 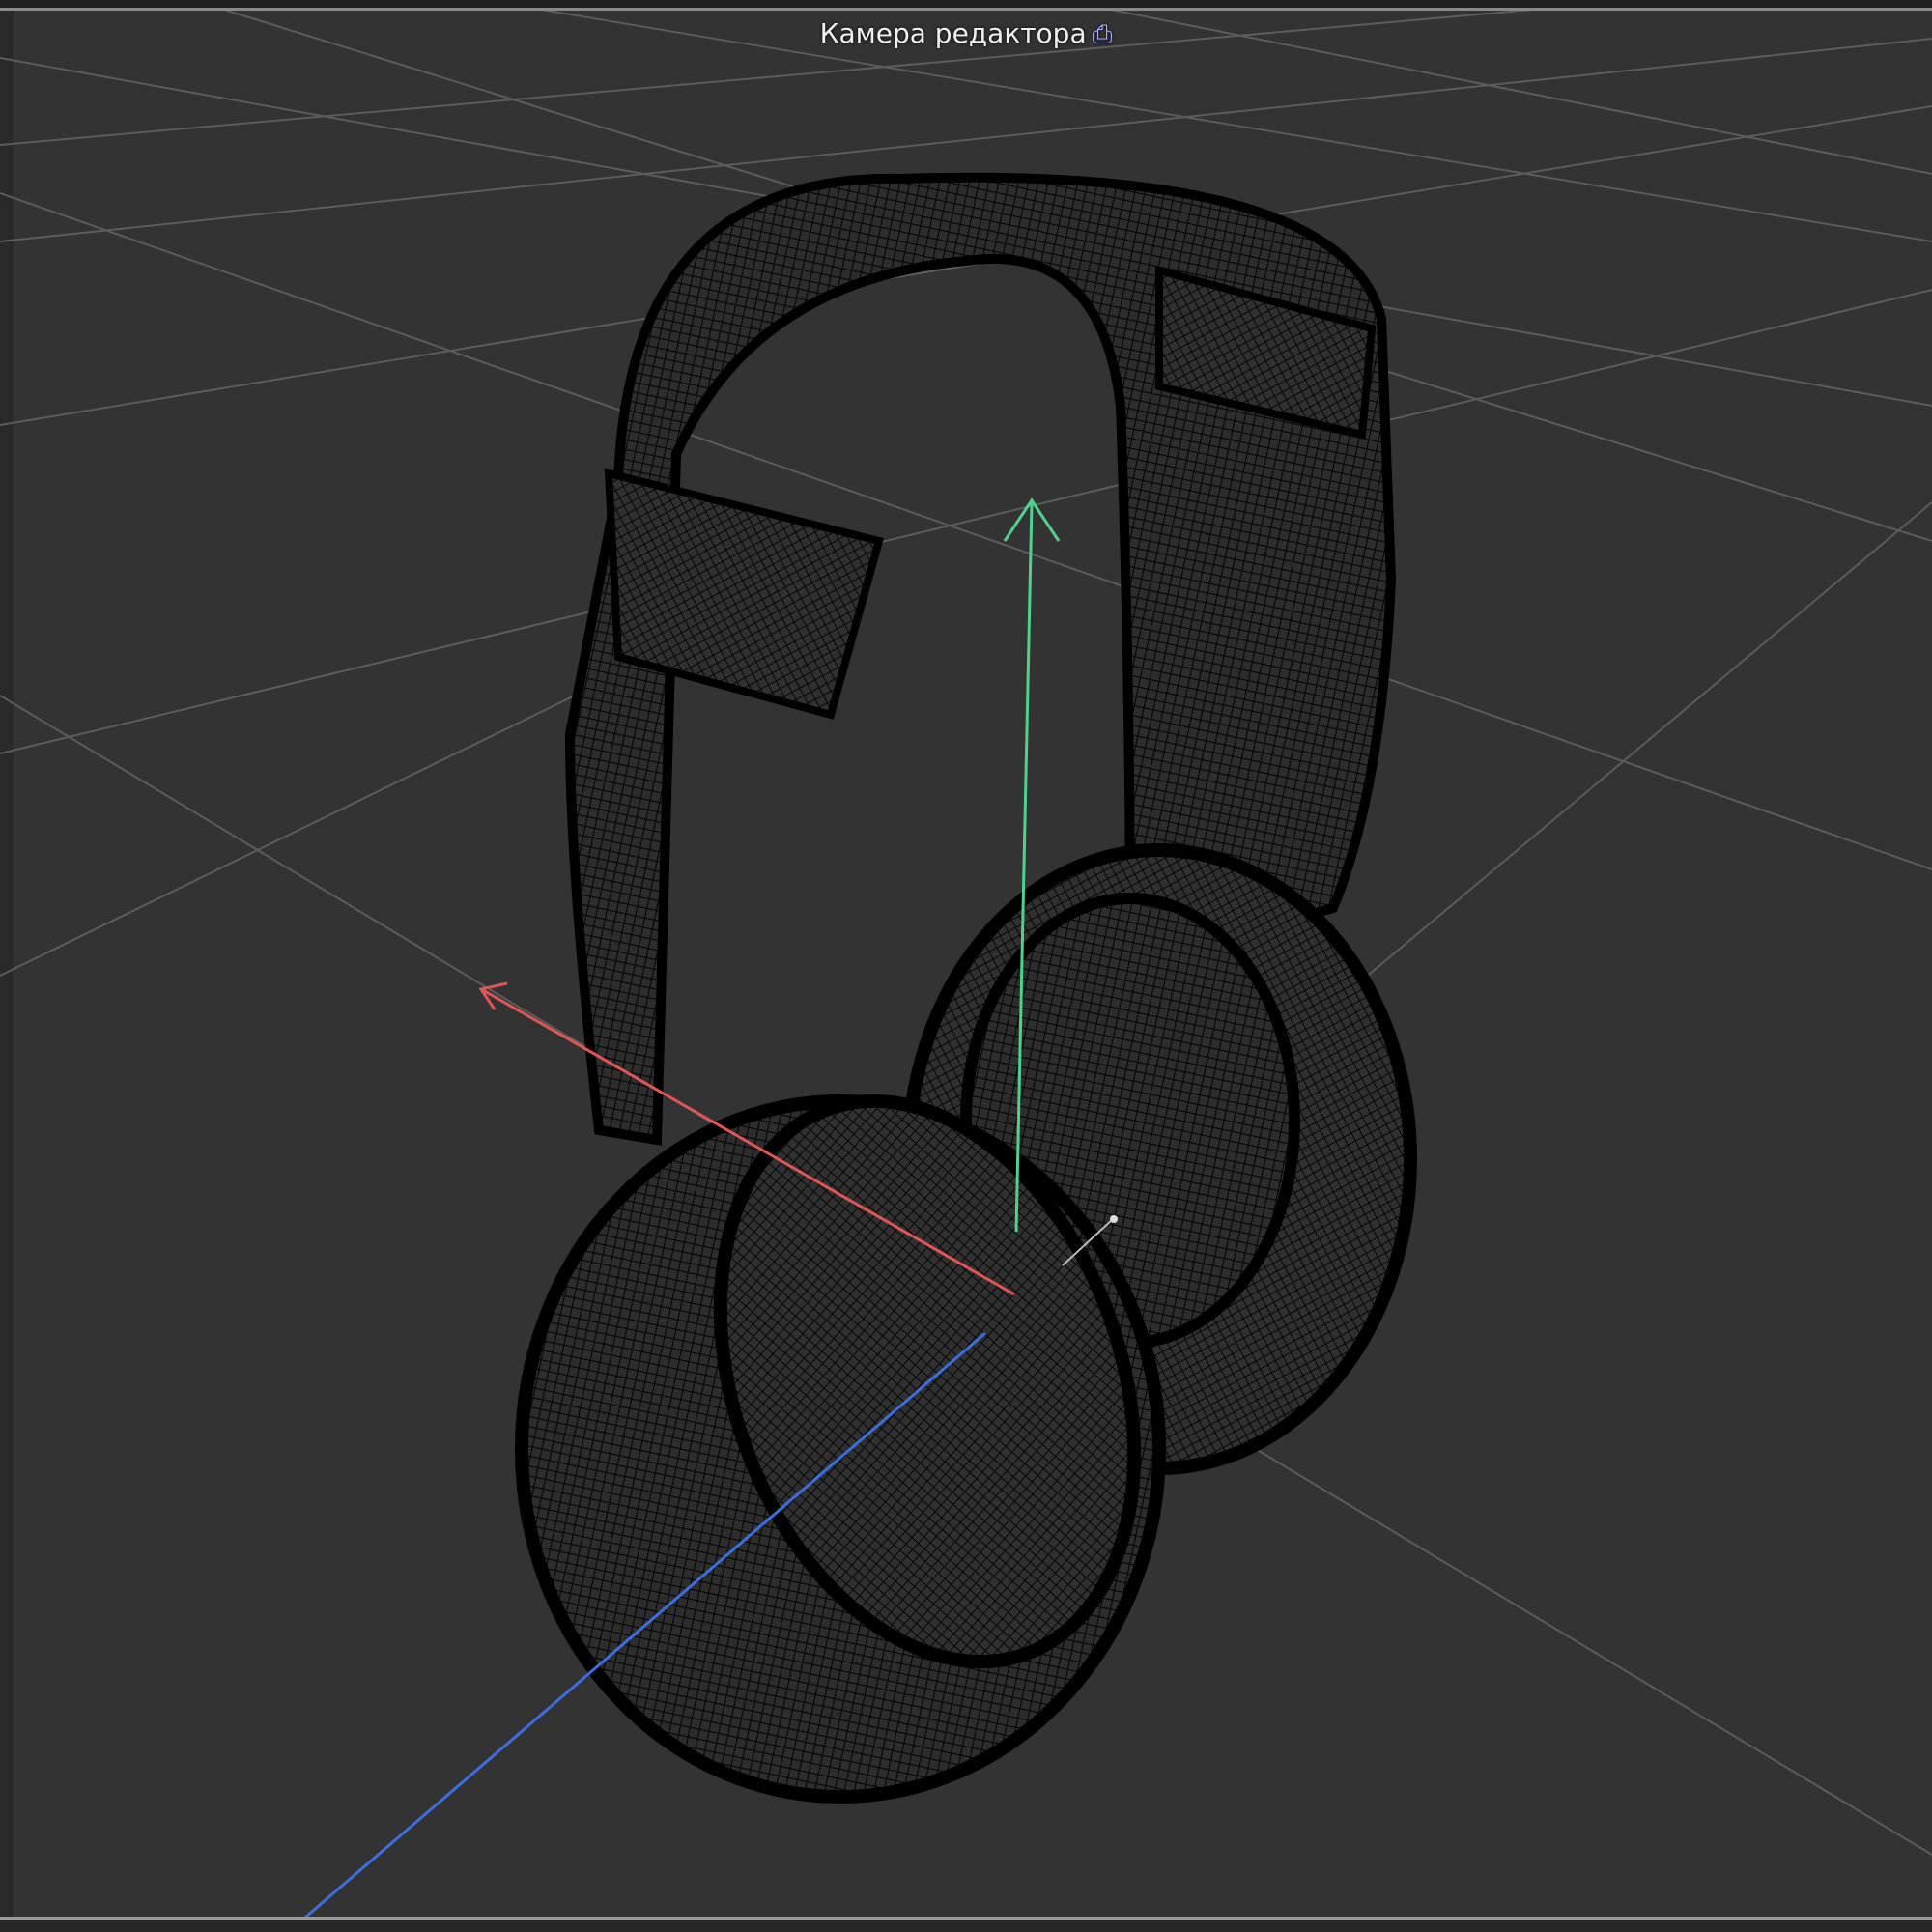 I want to click on camera-label: Камера редактора ⎙, so click(x=966, y=33).